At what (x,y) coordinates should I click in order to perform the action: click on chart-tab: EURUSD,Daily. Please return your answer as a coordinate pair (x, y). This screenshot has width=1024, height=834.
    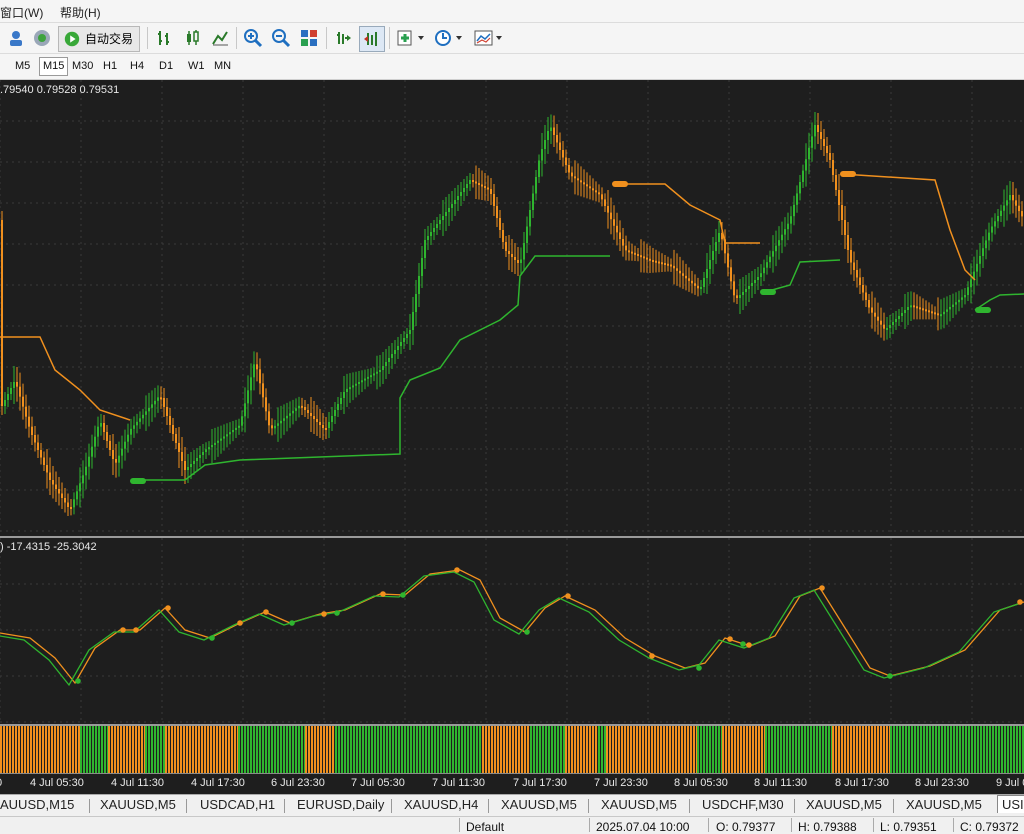
    Looking at the image, I should click on (340, 804).